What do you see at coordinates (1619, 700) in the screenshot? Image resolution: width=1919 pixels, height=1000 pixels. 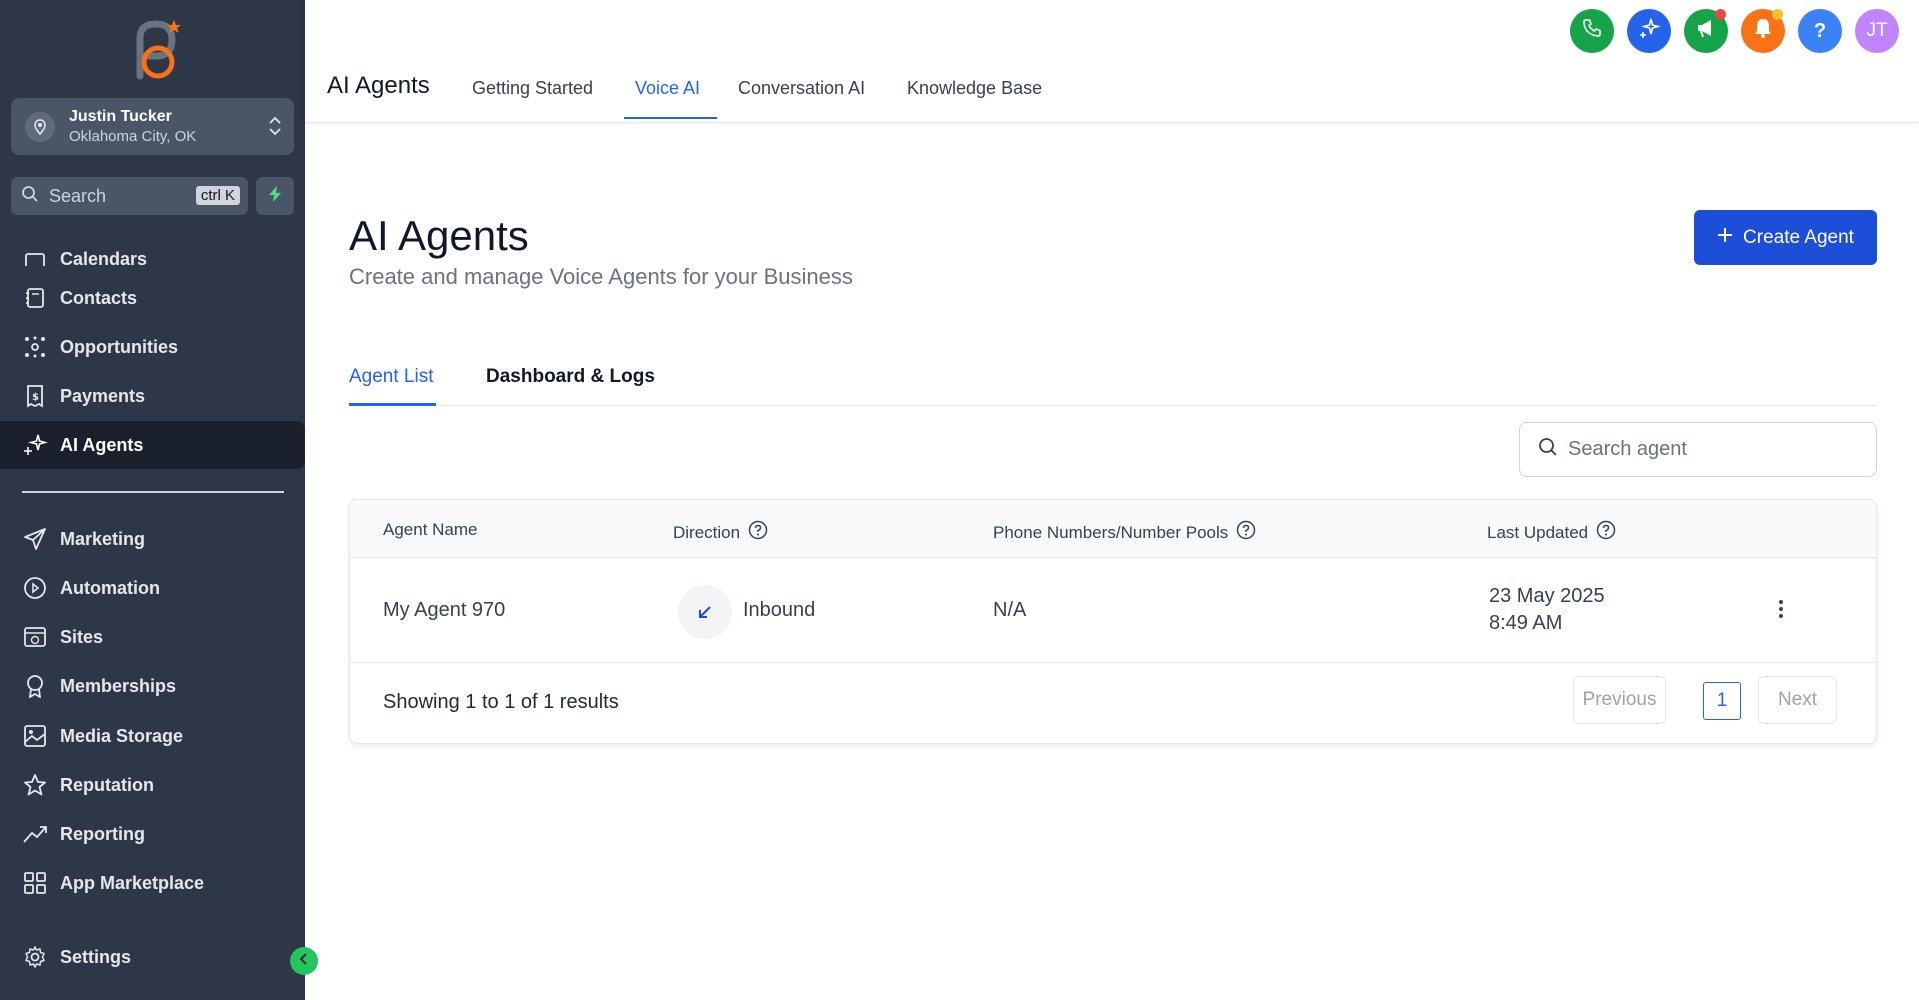 I see `previous-page-button: Previous` at bounding box center [1619, 700].